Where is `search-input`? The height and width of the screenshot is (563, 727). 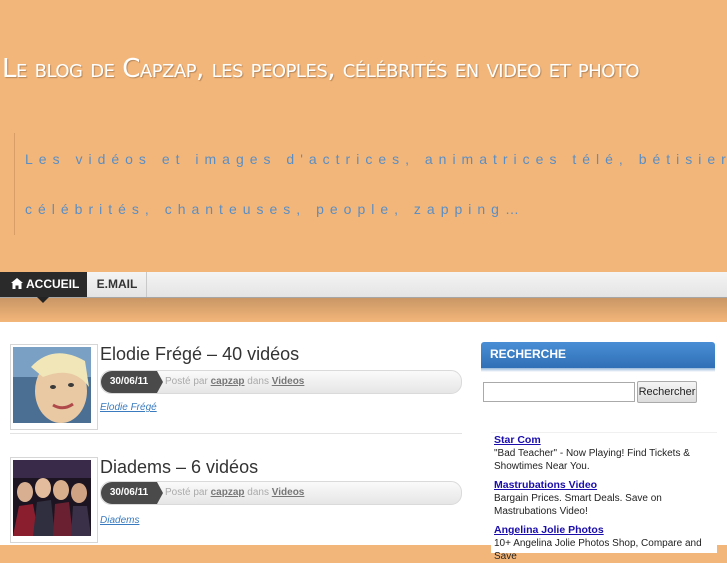 search-input is located at coordinates (559, 392).